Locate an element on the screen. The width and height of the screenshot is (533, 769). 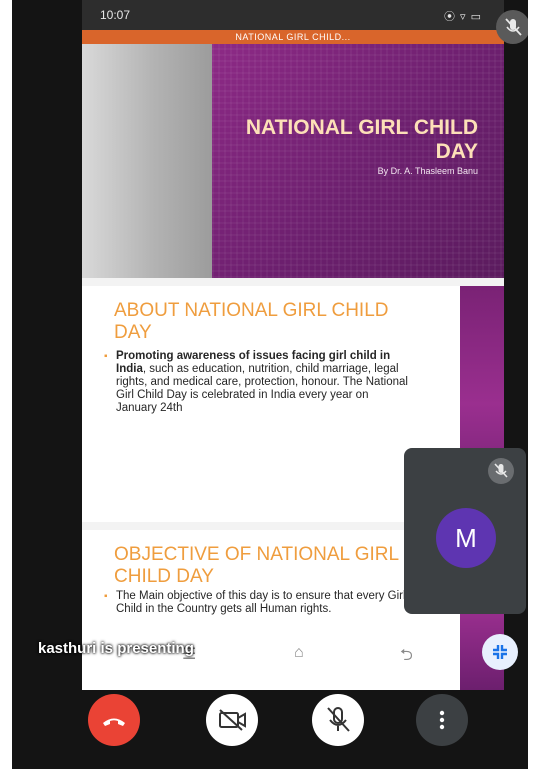
end-call-button is located at coordinates (114, 720).